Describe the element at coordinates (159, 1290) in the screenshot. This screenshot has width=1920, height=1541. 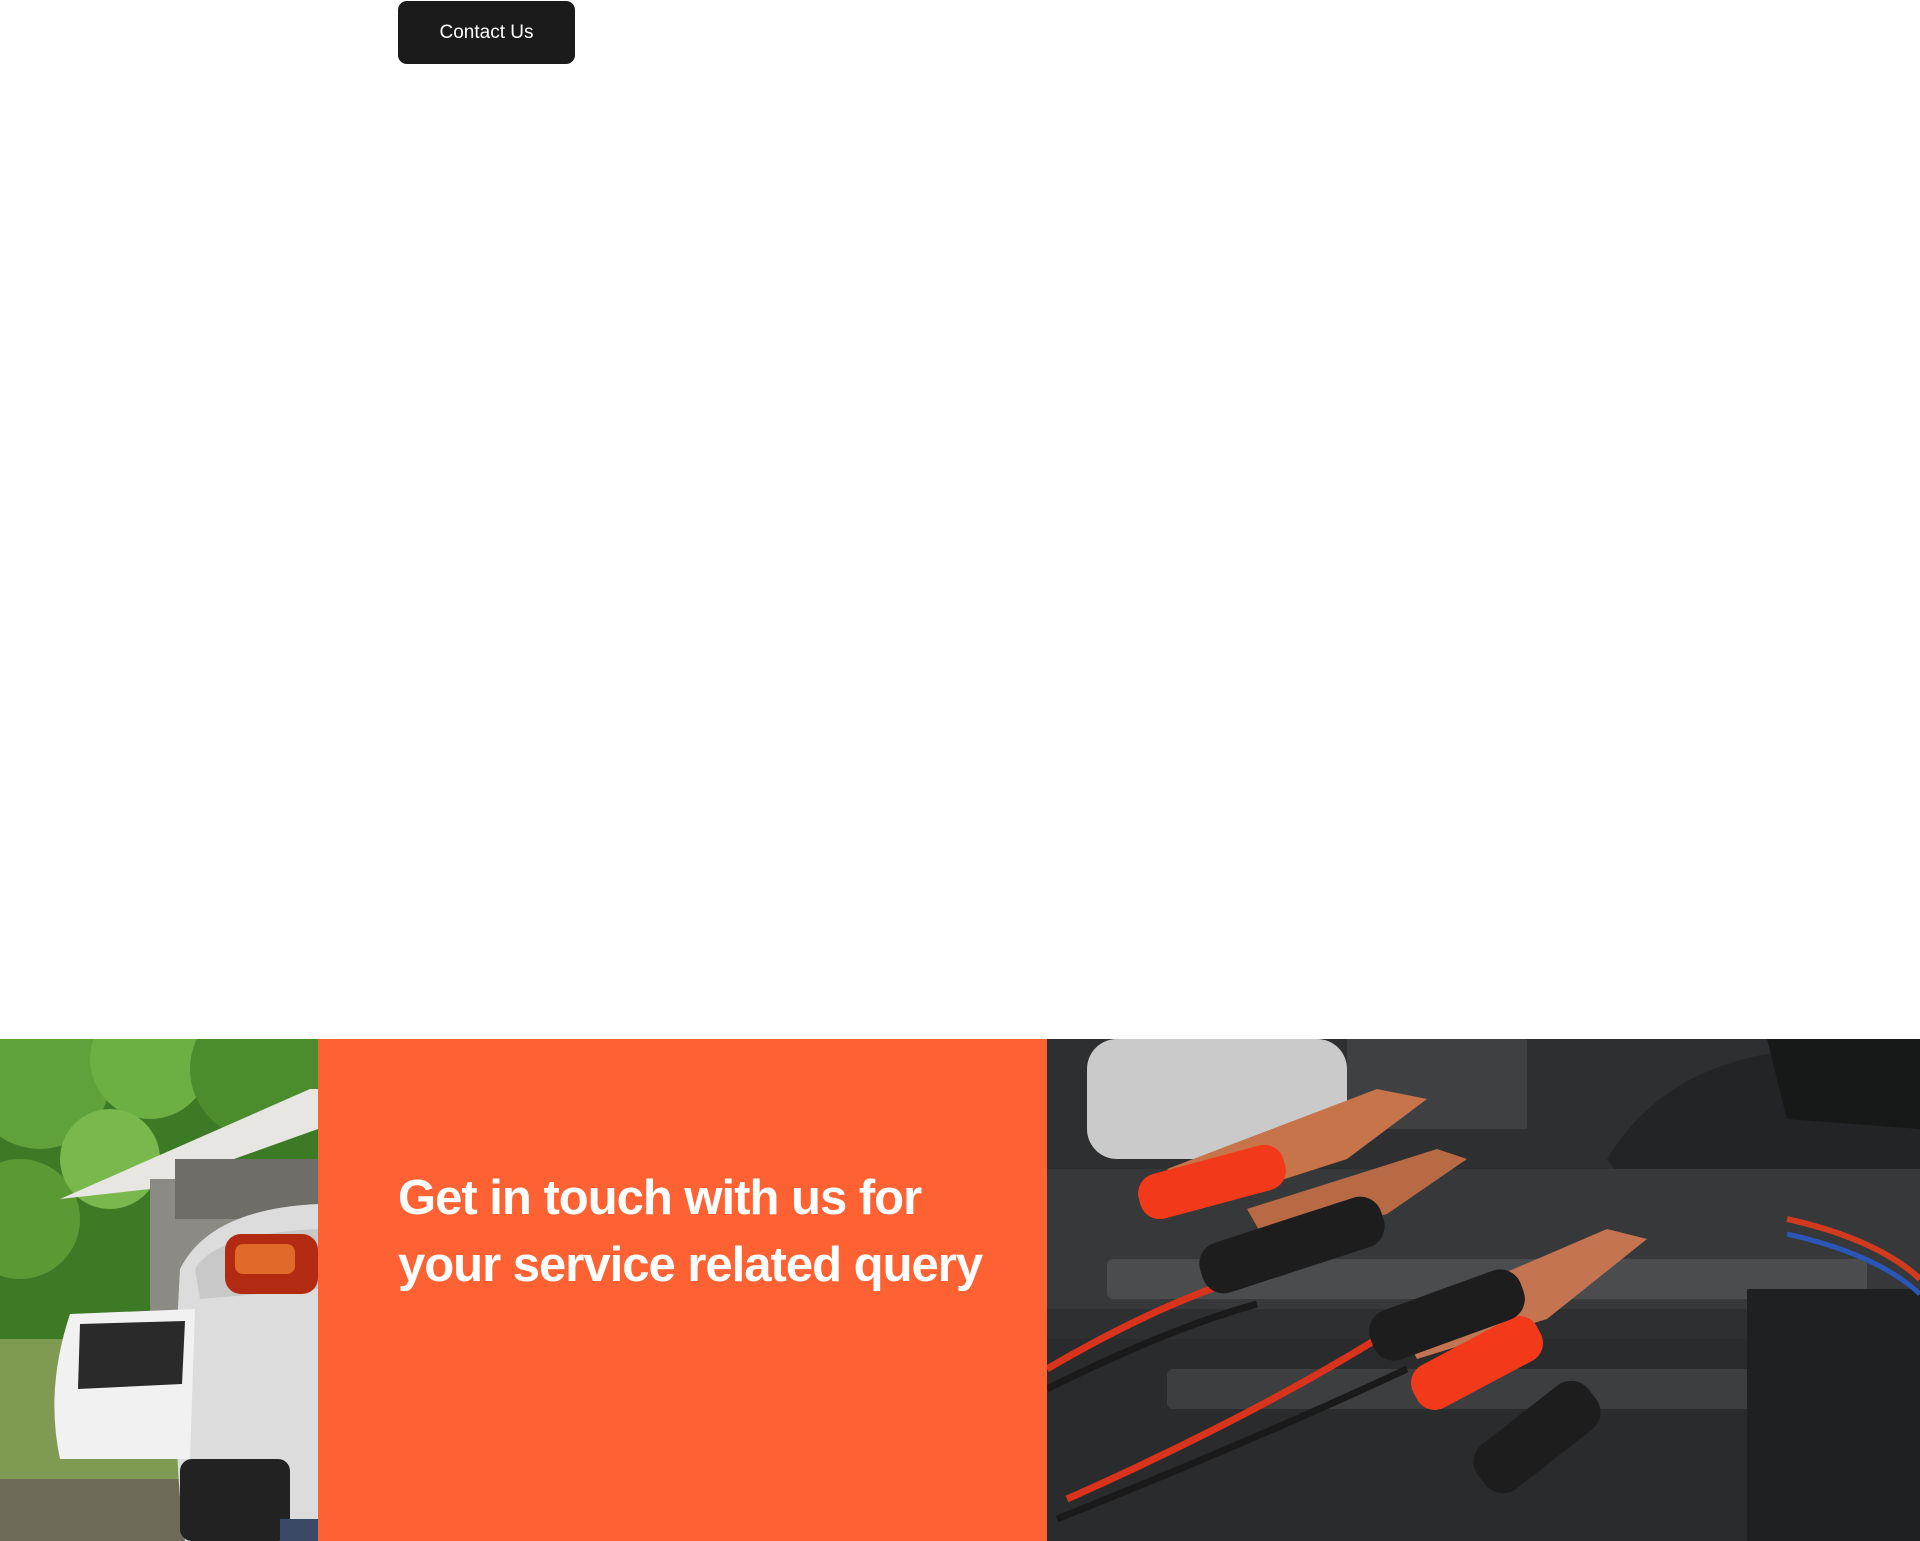
I see `car-in-driveway-photo` at that location.